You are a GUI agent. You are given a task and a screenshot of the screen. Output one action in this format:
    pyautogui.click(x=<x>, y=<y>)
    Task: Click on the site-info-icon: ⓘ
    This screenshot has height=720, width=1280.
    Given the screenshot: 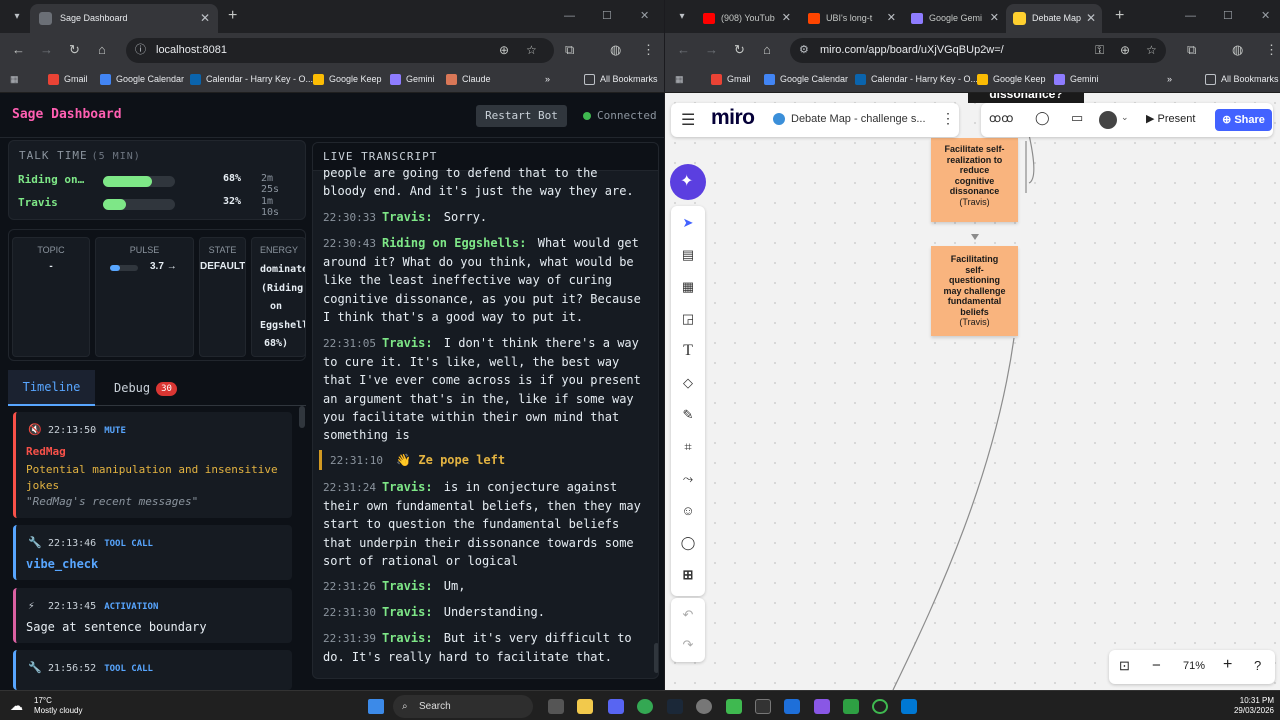 What is the action you would take?
    pyautogui.click(x=140, y=50)
    